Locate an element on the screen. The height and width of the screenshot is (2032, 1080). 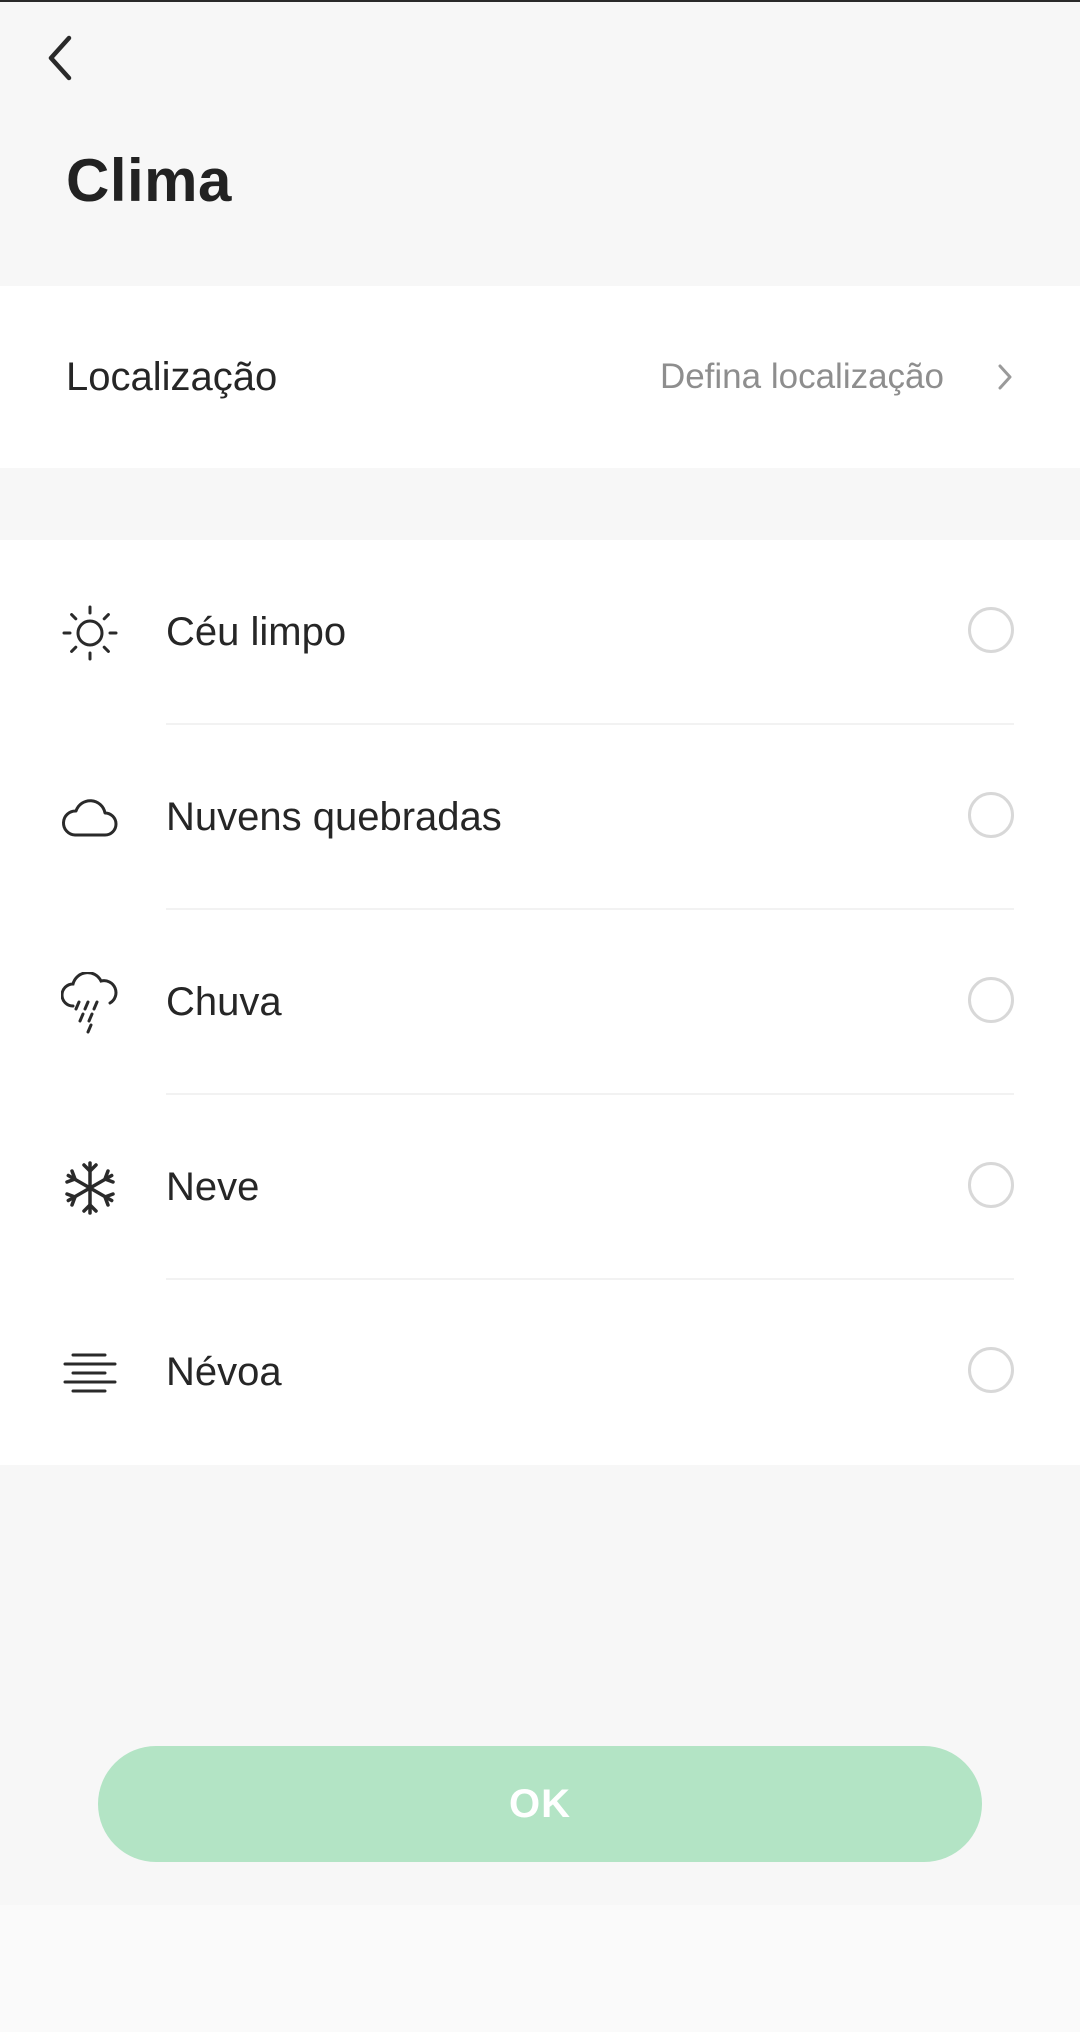
location-row: Localização Defina localização is located at coordinates (540, 377).